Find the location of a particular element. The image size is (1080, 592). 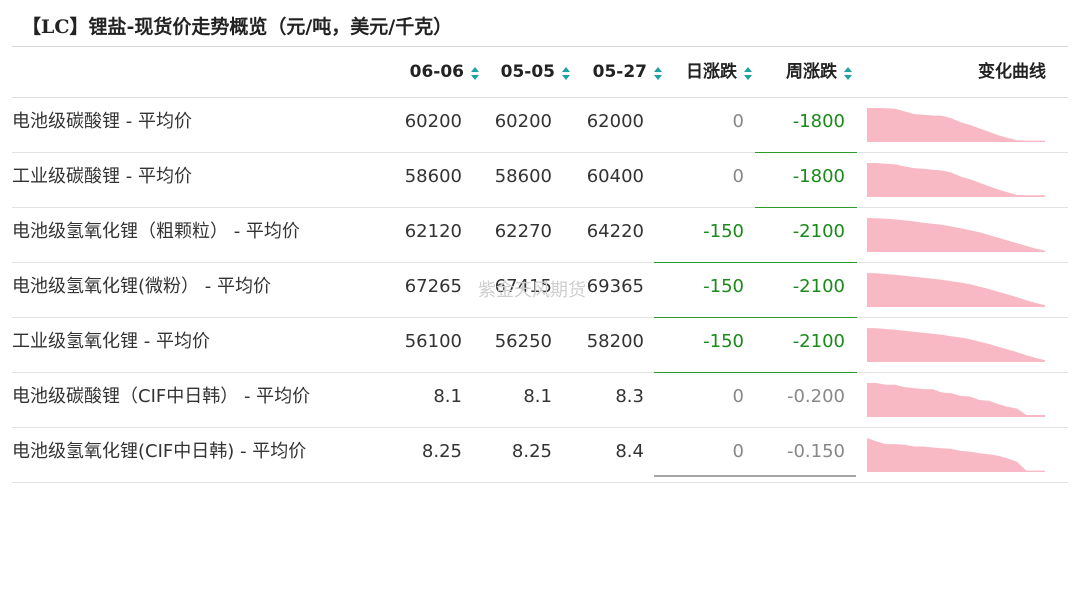

col-header-d3: 05-27 is located at coordinates (617, 72).